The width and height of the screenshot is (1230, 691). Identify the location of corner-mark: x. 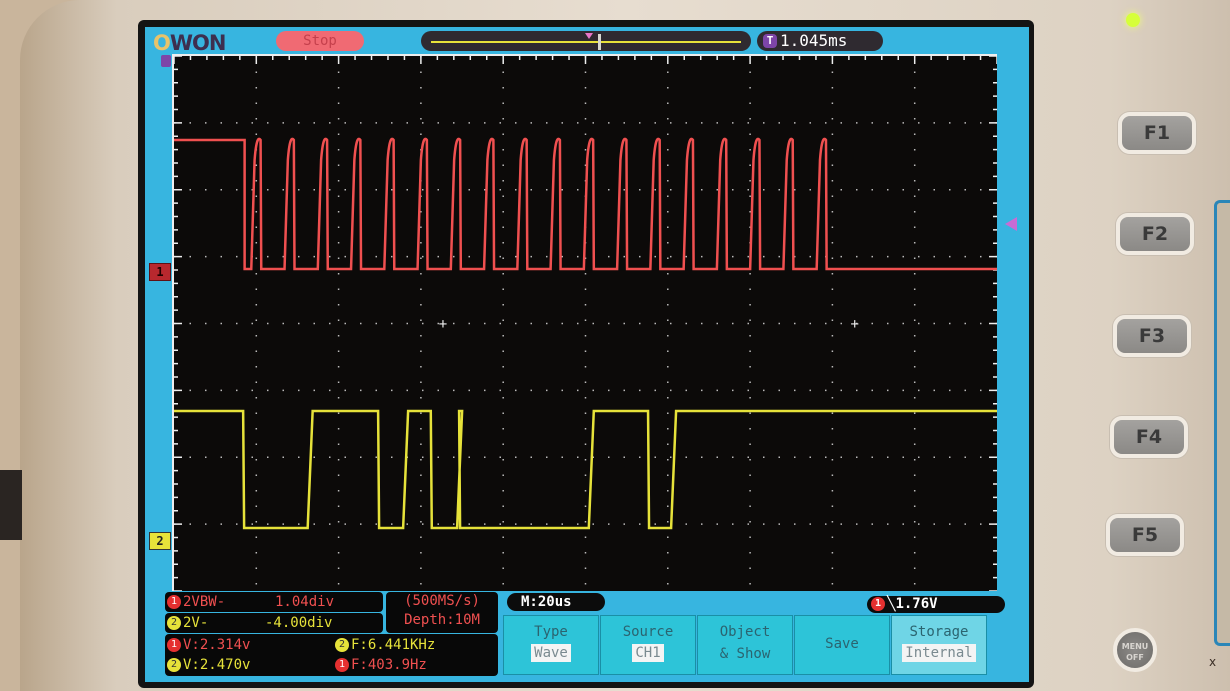
(1213, 662).